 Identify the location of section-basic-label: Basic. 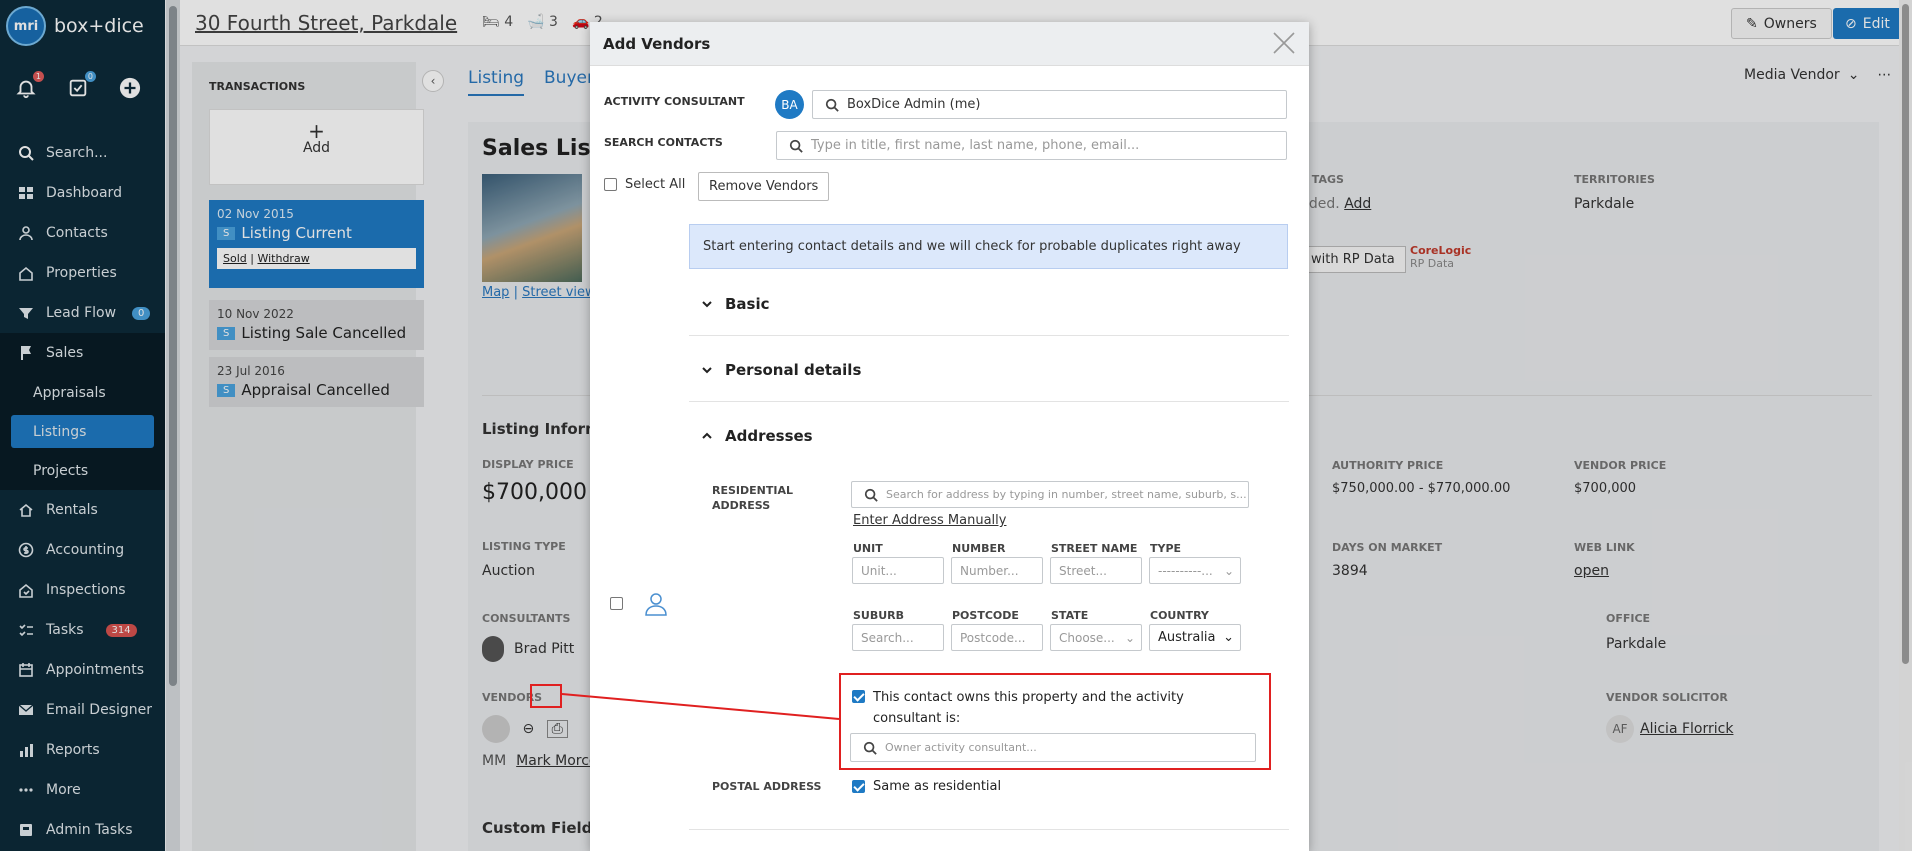
(747, 303).